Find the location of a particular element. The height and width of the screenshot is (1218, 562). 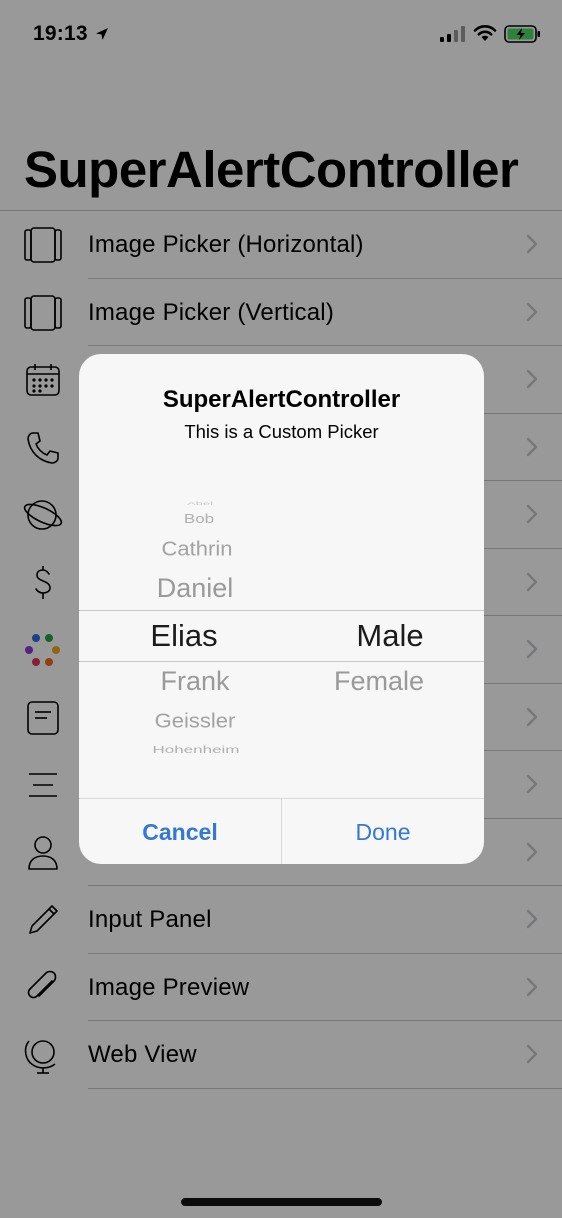

alert-message: This is a Custom Picker is located at coordinates (281, 431).